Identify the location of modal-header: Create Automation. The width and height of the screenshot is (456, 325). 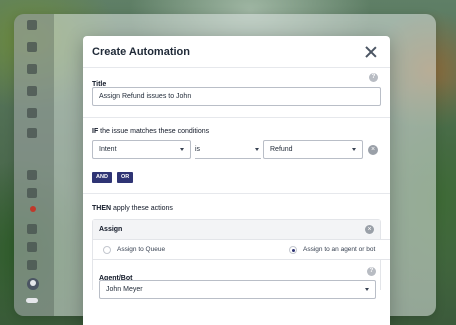
(236, 52).